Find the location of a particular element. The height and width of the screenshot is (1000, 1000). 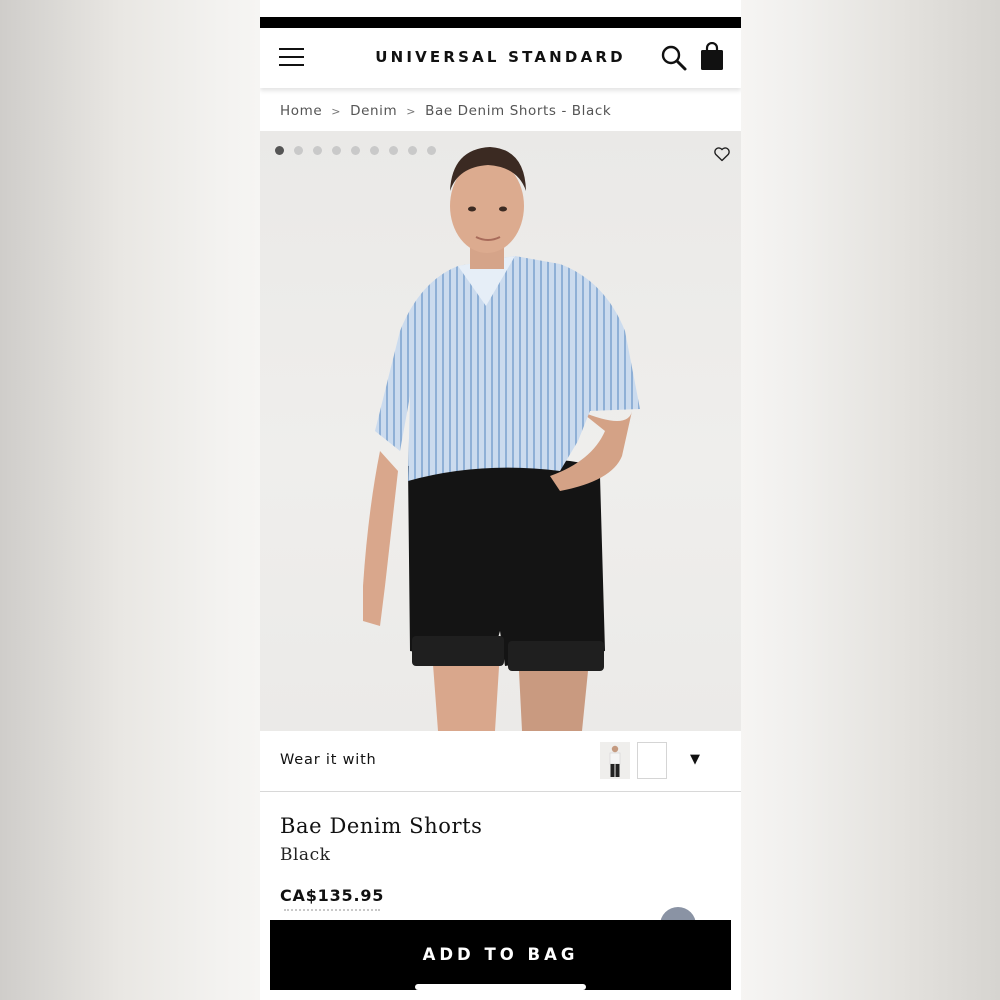

search-icon is located at coordinates (674, 58).